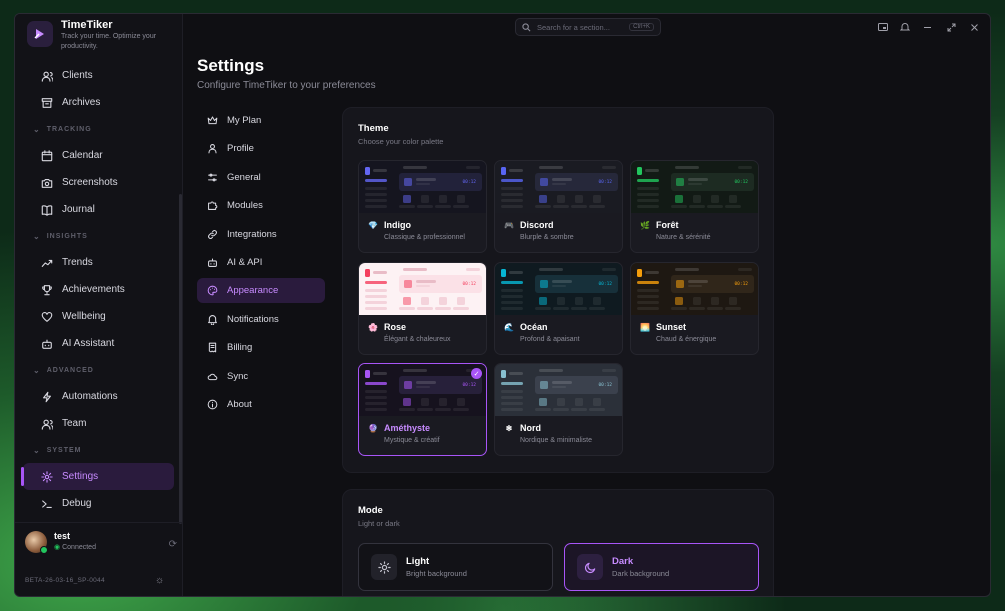 The height and width of the screenshot is (611, 1005). What do you see at coordinates (98, 370) in the screenshot?
I see `section-advanced: ⌄ ADVANCED` at bounding box center [98, 370].